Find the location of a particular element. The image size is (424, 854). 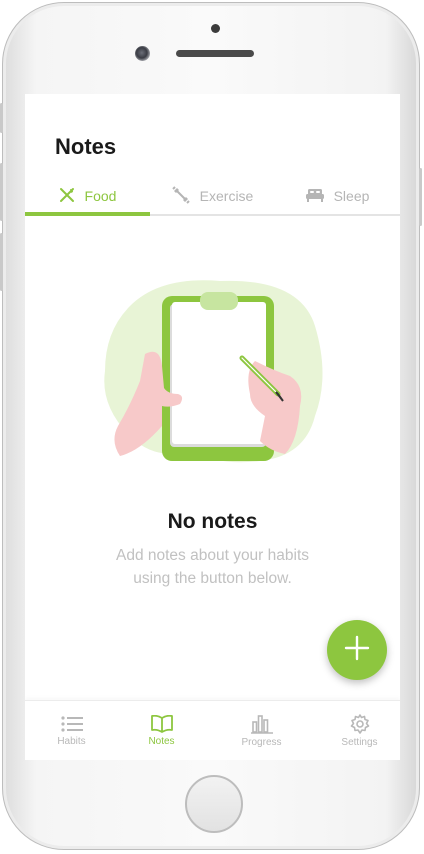

nav-item-settings: Settings is located at coordinates (356, 730).